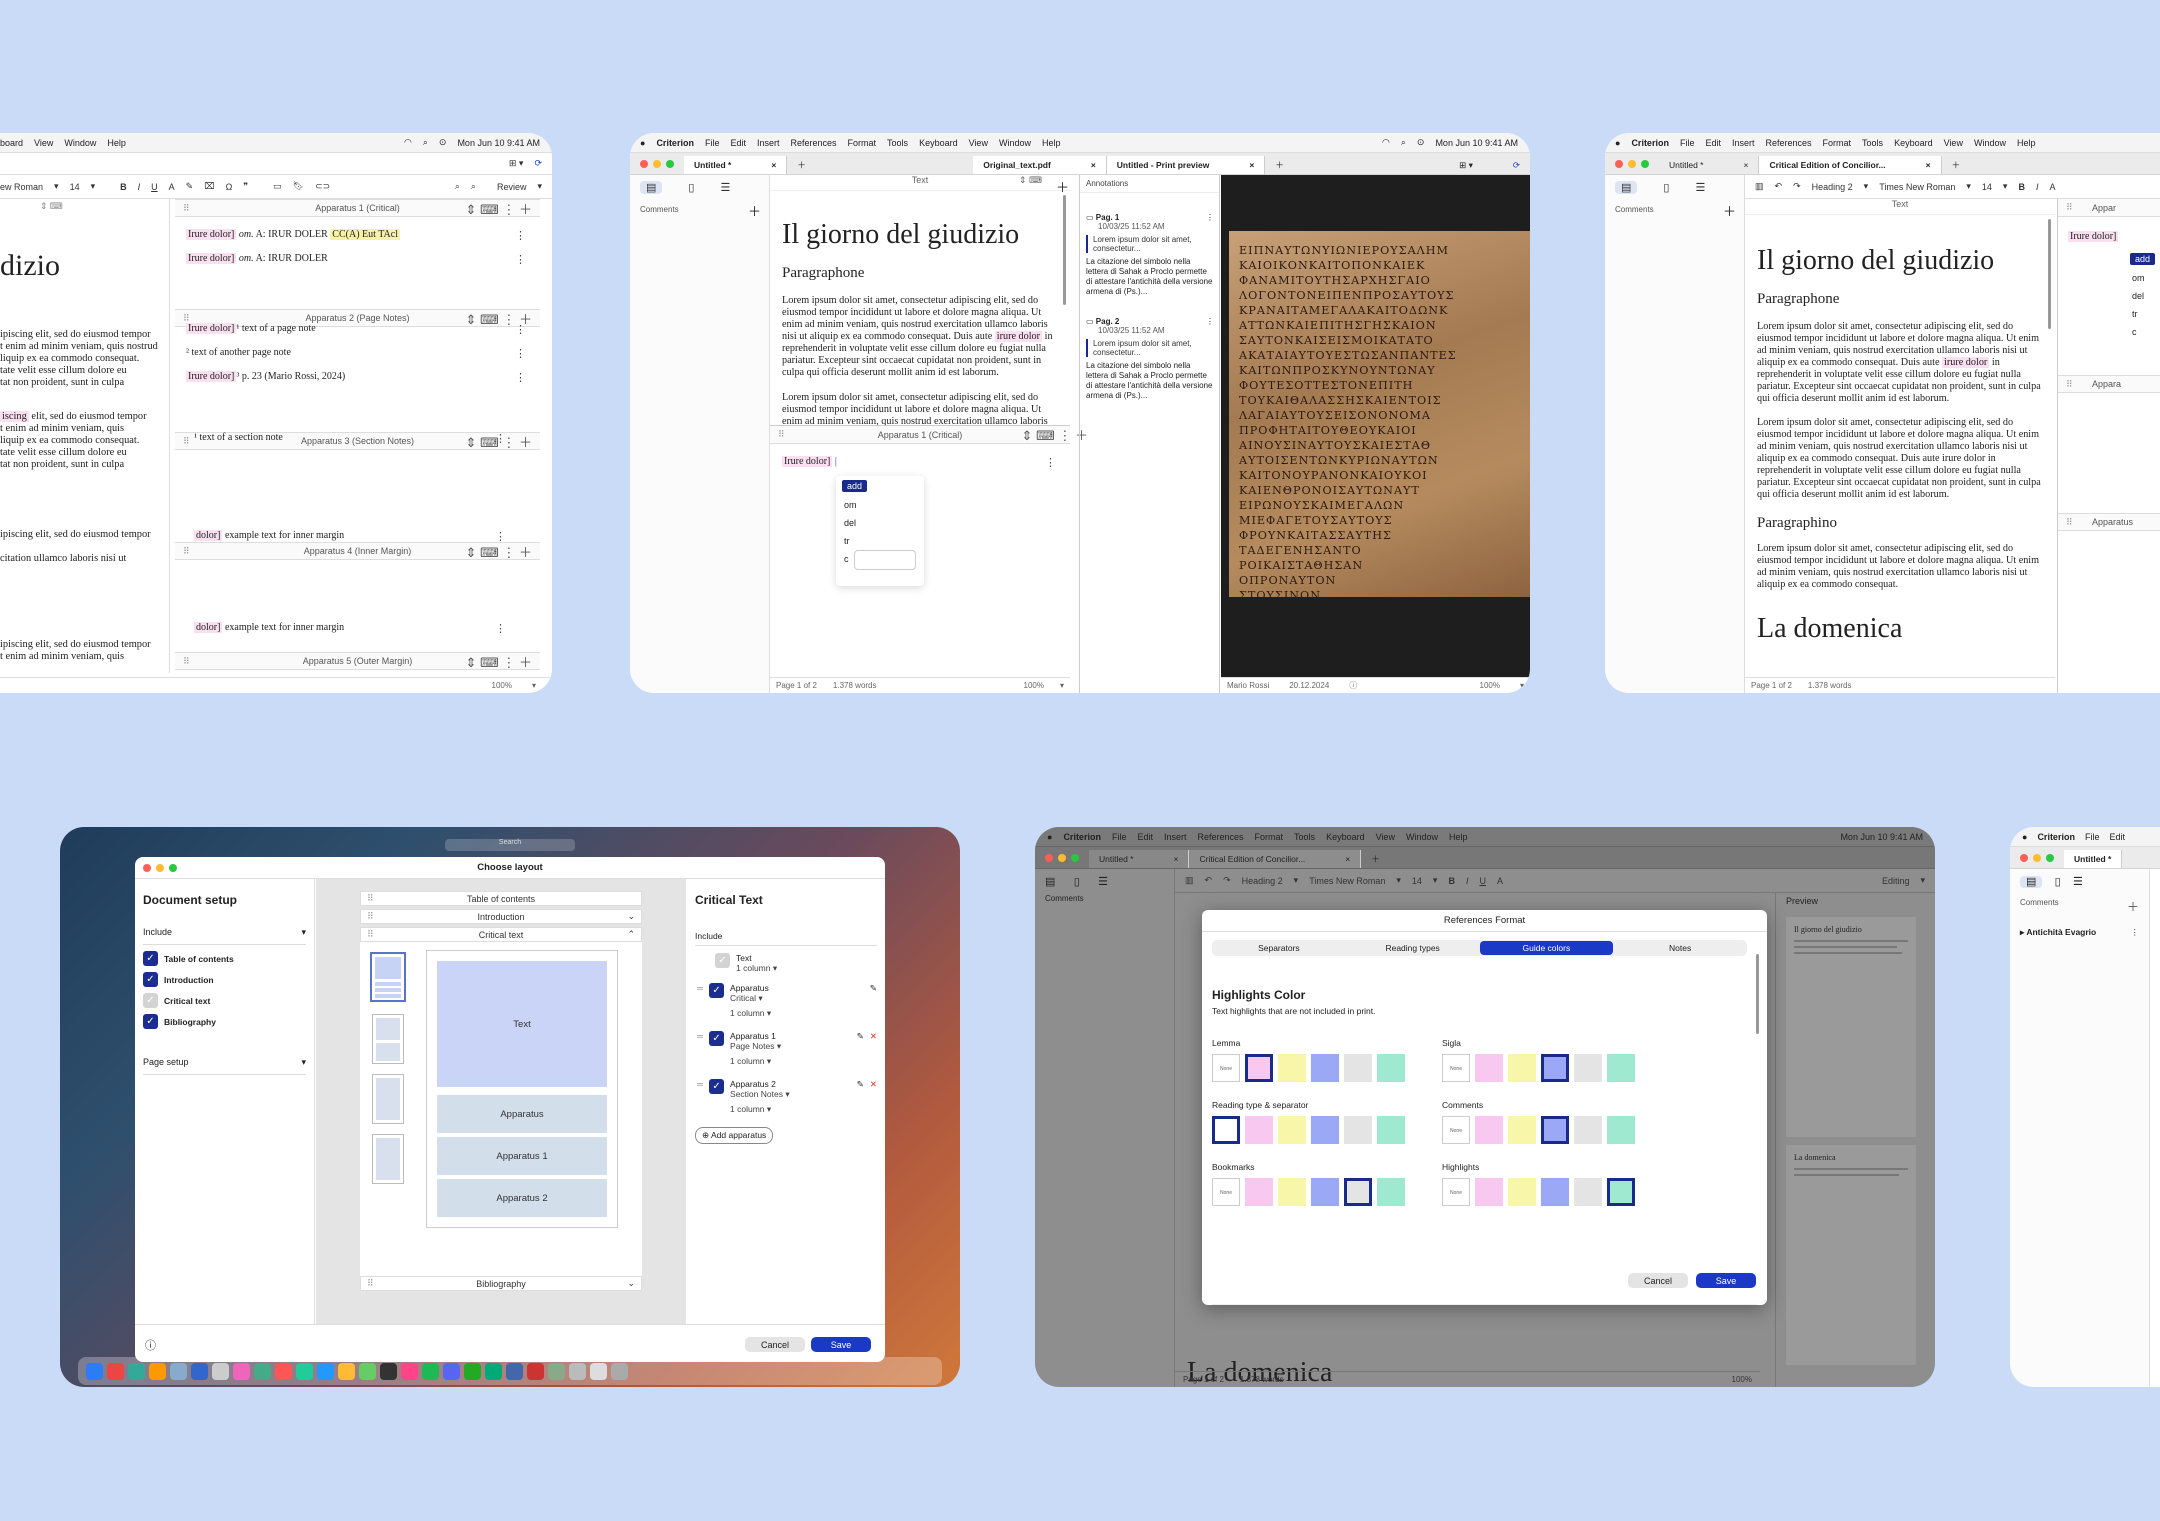 This screenshot has height=1521, width=2160. What do you see at coordinates (520, 259) in the screenshot?
I see `more-icon: ⋮` at bounding box center [520, 259].